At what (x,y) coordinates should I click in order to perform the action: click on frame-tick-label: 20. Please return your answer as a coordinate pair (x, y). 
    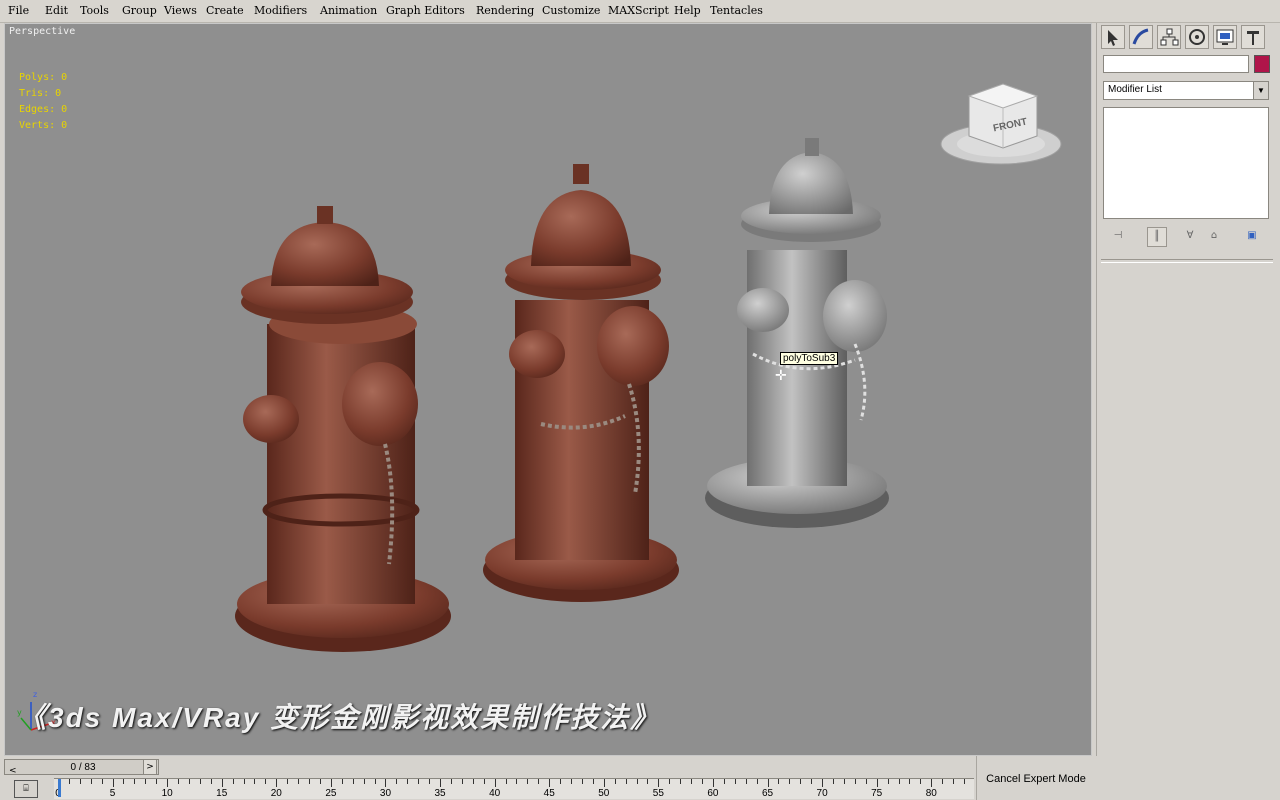
    Looking at the image, I should click on (276, 793).